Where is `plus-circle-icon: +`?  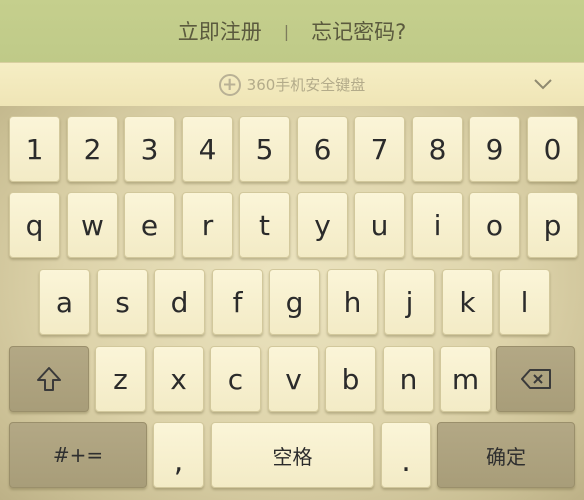
plus-circle-icon: + is located at coordinates (229, 84).